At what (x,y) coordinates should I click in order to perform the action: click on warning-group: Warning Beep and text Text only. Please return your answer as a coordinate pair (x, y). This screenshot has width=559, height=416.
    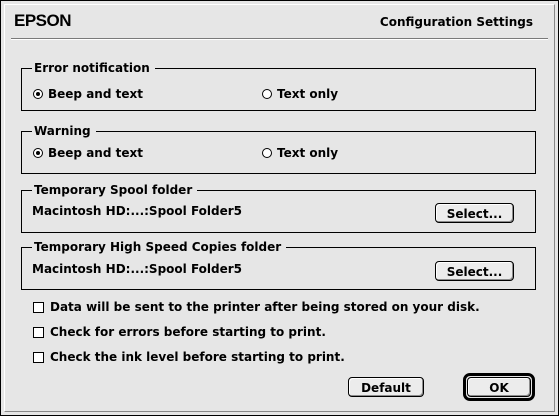
    Looking at the image, I should click on (278, 148).